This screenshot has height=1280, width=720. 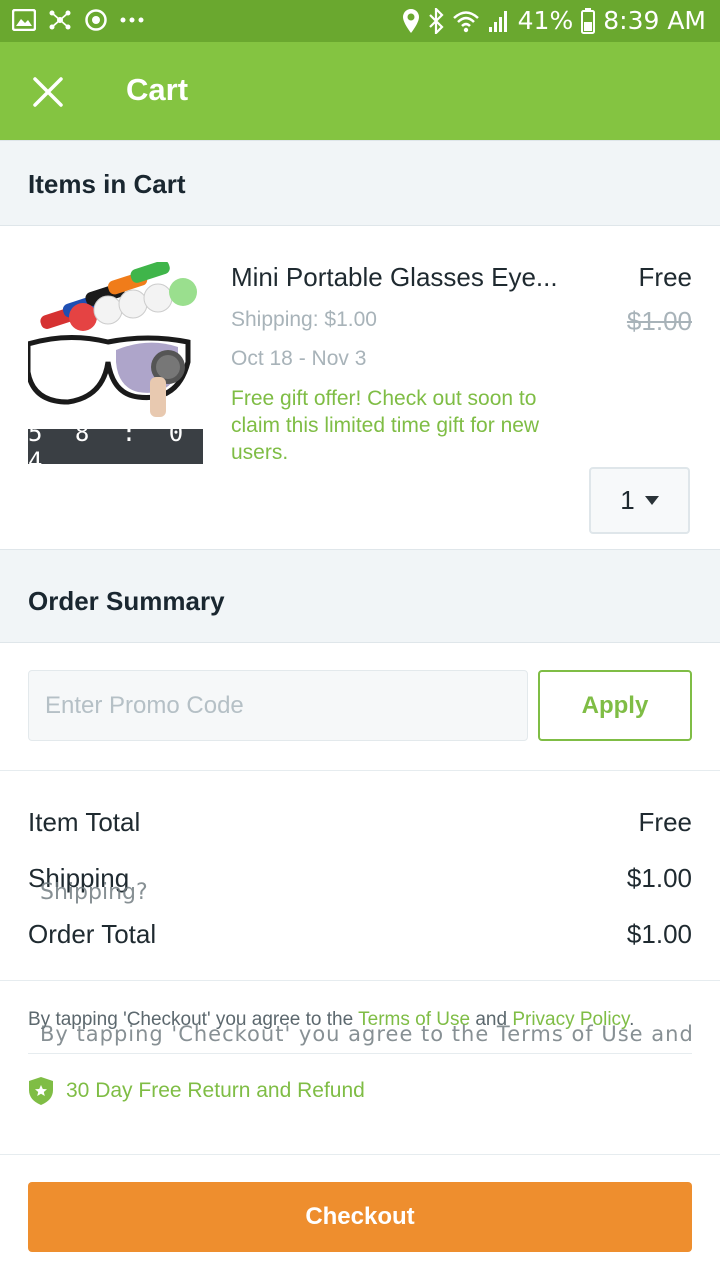 What do you see at coordinates (115, 447) in the screenshot?
I see `countdown-timer: 5 8 : 0 4` at bounding box center [115, 447].